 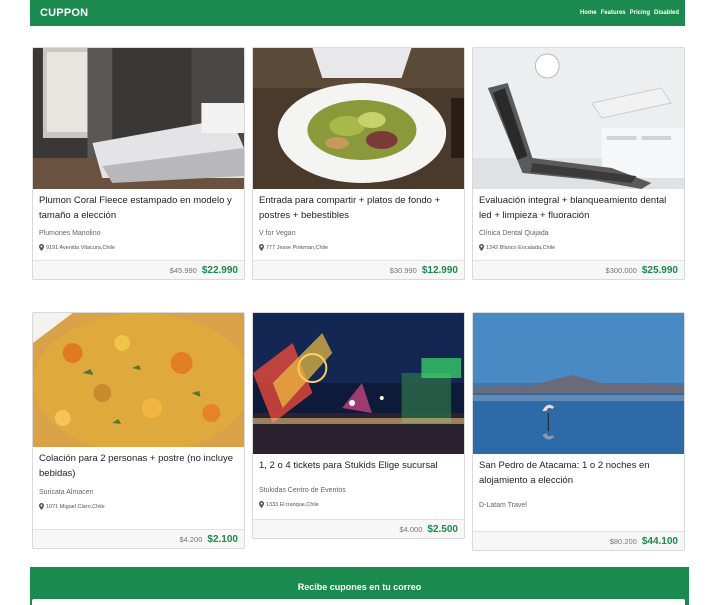 I want to click on deal-vendor: D-Latam Travel, so click(x=503, y=505).